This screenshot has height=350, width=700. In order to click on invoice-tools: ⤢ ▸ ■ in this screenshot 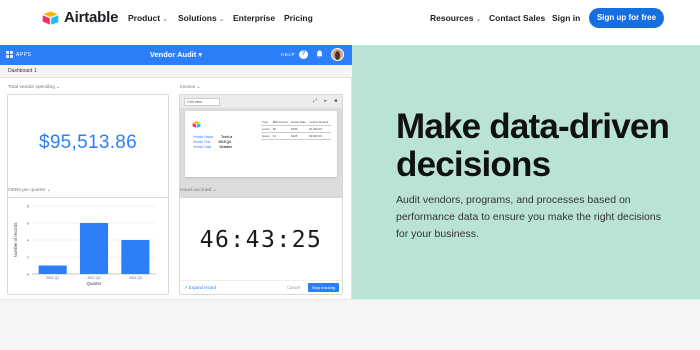, I will do `click(326, 101)`.